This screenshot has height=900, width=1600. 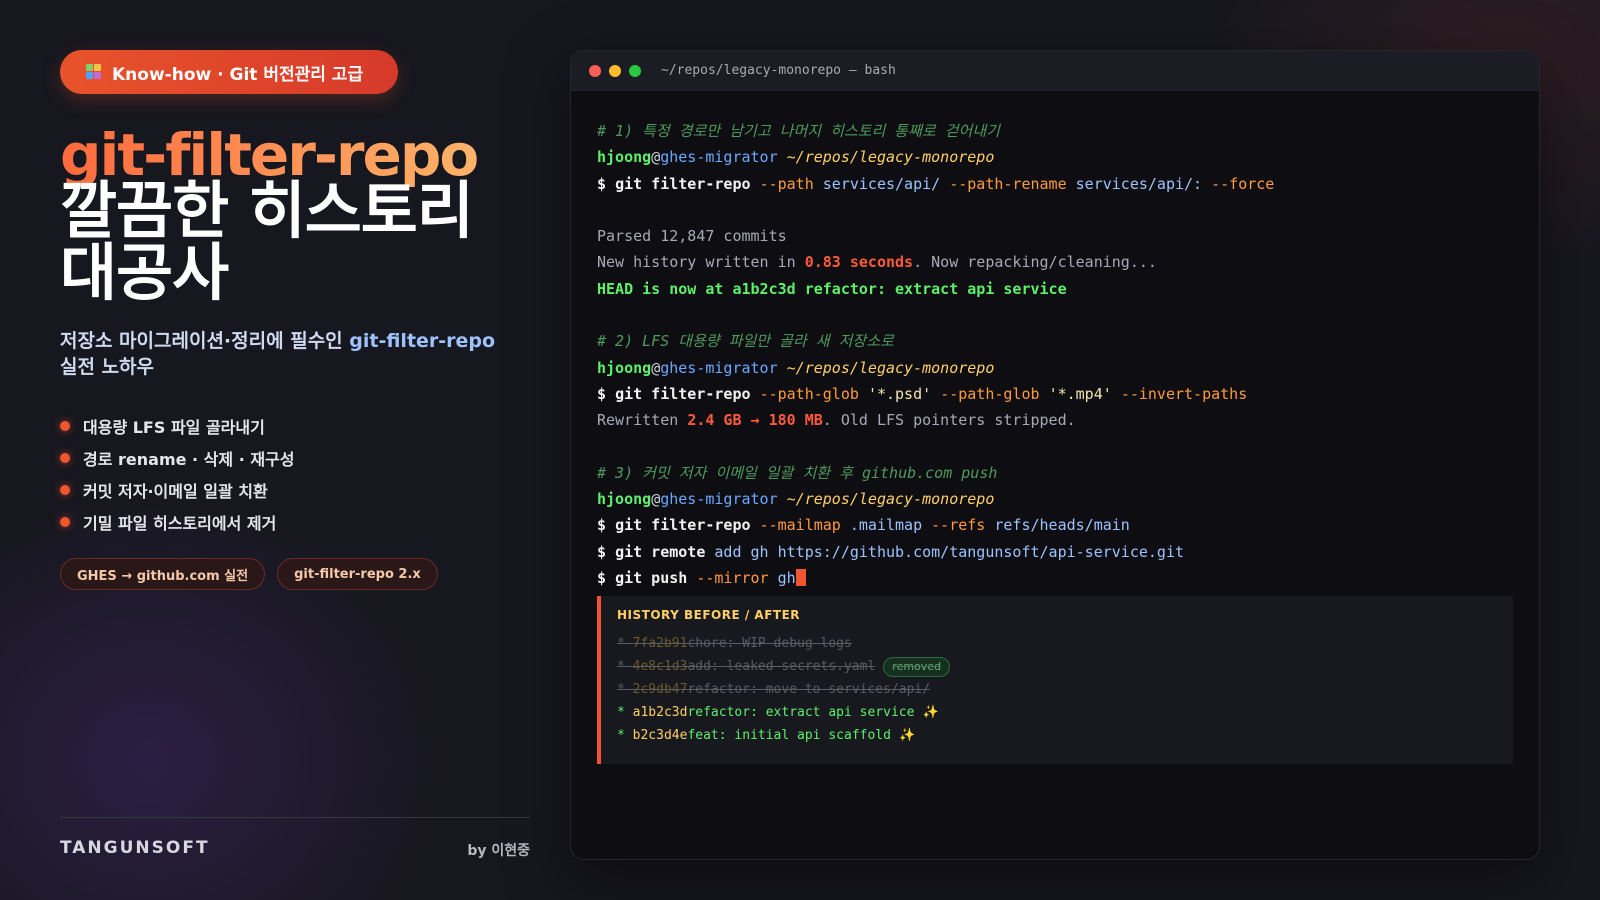 I want to click on command-arg: add gh, so click(x=741, y=551).